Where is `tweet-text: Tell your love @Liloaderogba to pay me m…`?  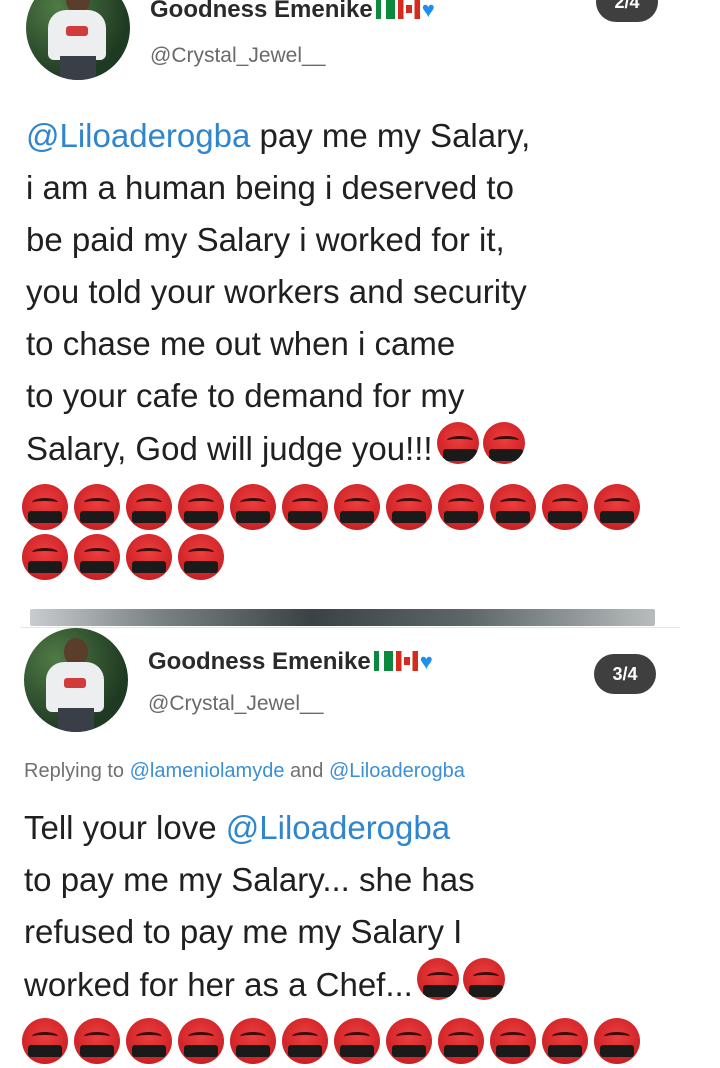
tweet-text: Tell your love @Liloaderogba to pay me m… is located at coordinates (264, 906).